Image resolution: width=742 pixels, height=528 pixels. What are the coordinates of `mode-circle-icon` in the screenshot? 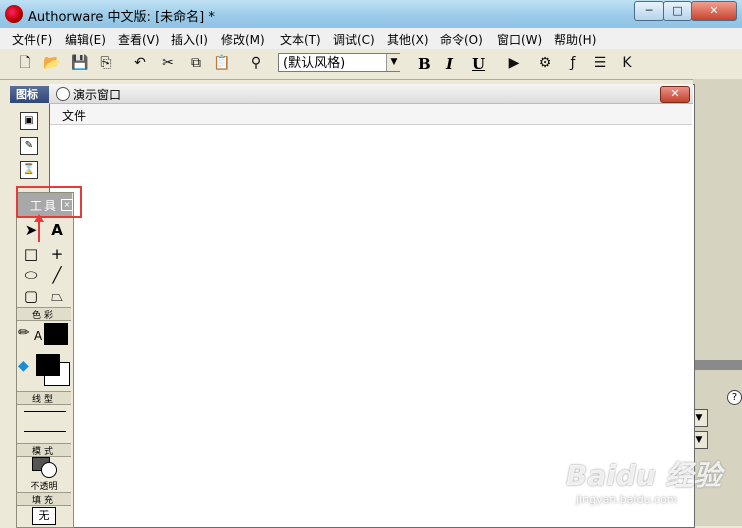 It's located at (49, 470).